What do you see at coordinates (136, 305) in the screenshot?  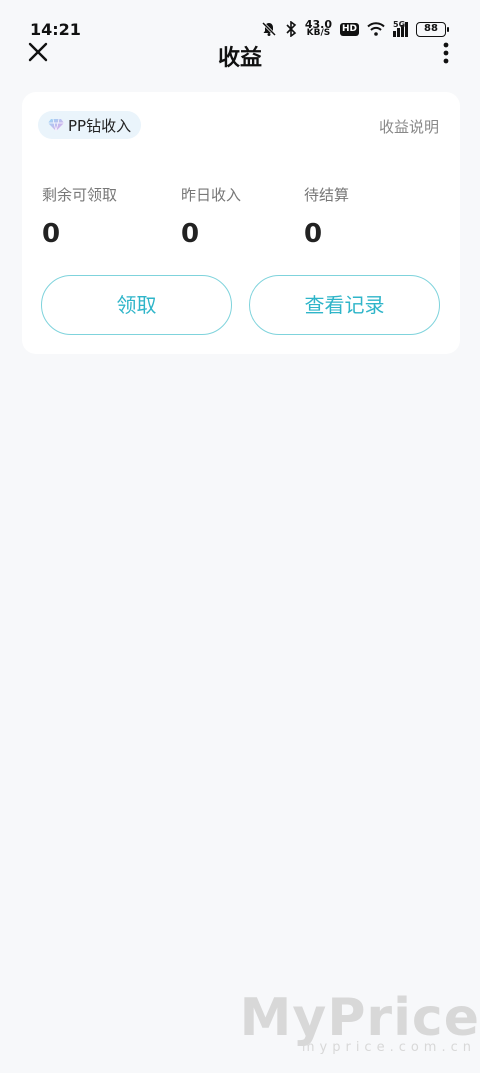 I see `claim-button: 领取` at bounding box center [136, 305].